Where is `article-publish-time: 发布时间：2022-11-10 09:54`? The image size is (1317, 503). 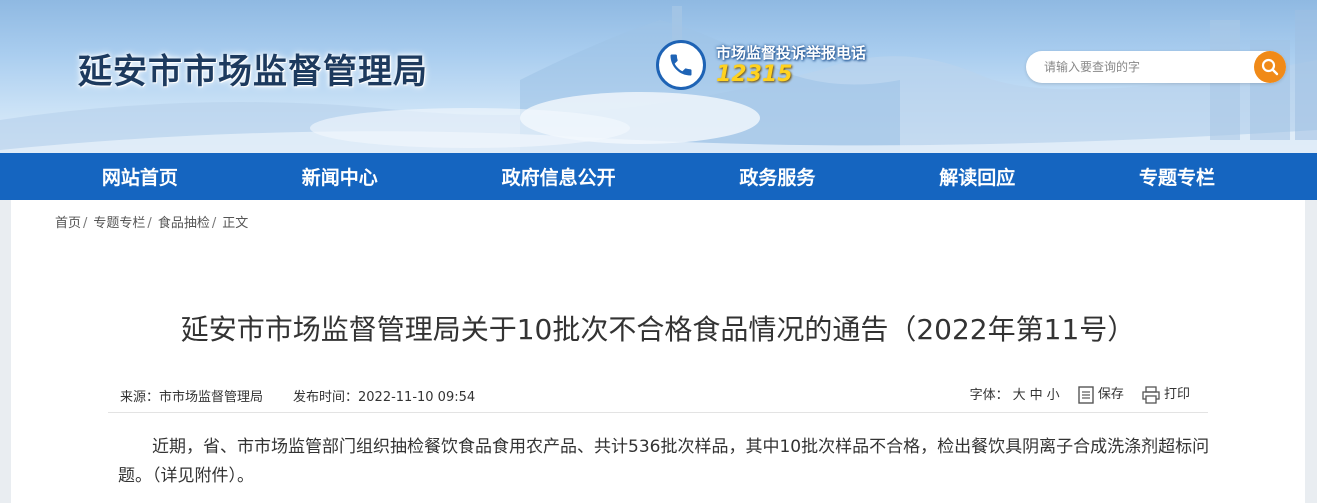
article-publish-time: 发布时间：2022-11-10 09:54 is located at coordinates (384, 397).